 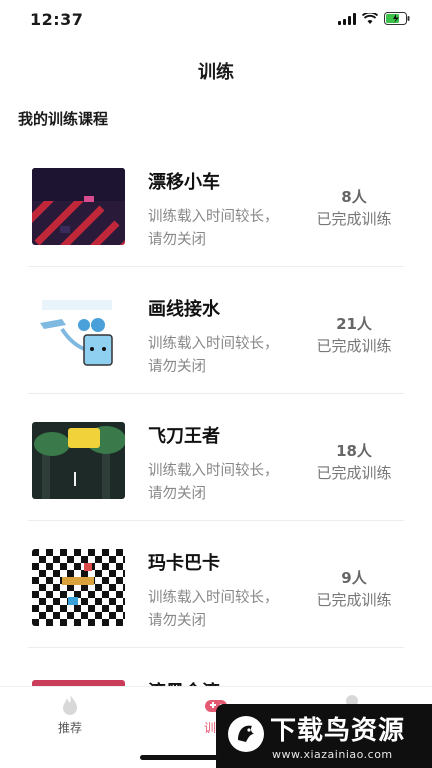 I want to click on tab-label: 推荐, so click(x=69, y=728).